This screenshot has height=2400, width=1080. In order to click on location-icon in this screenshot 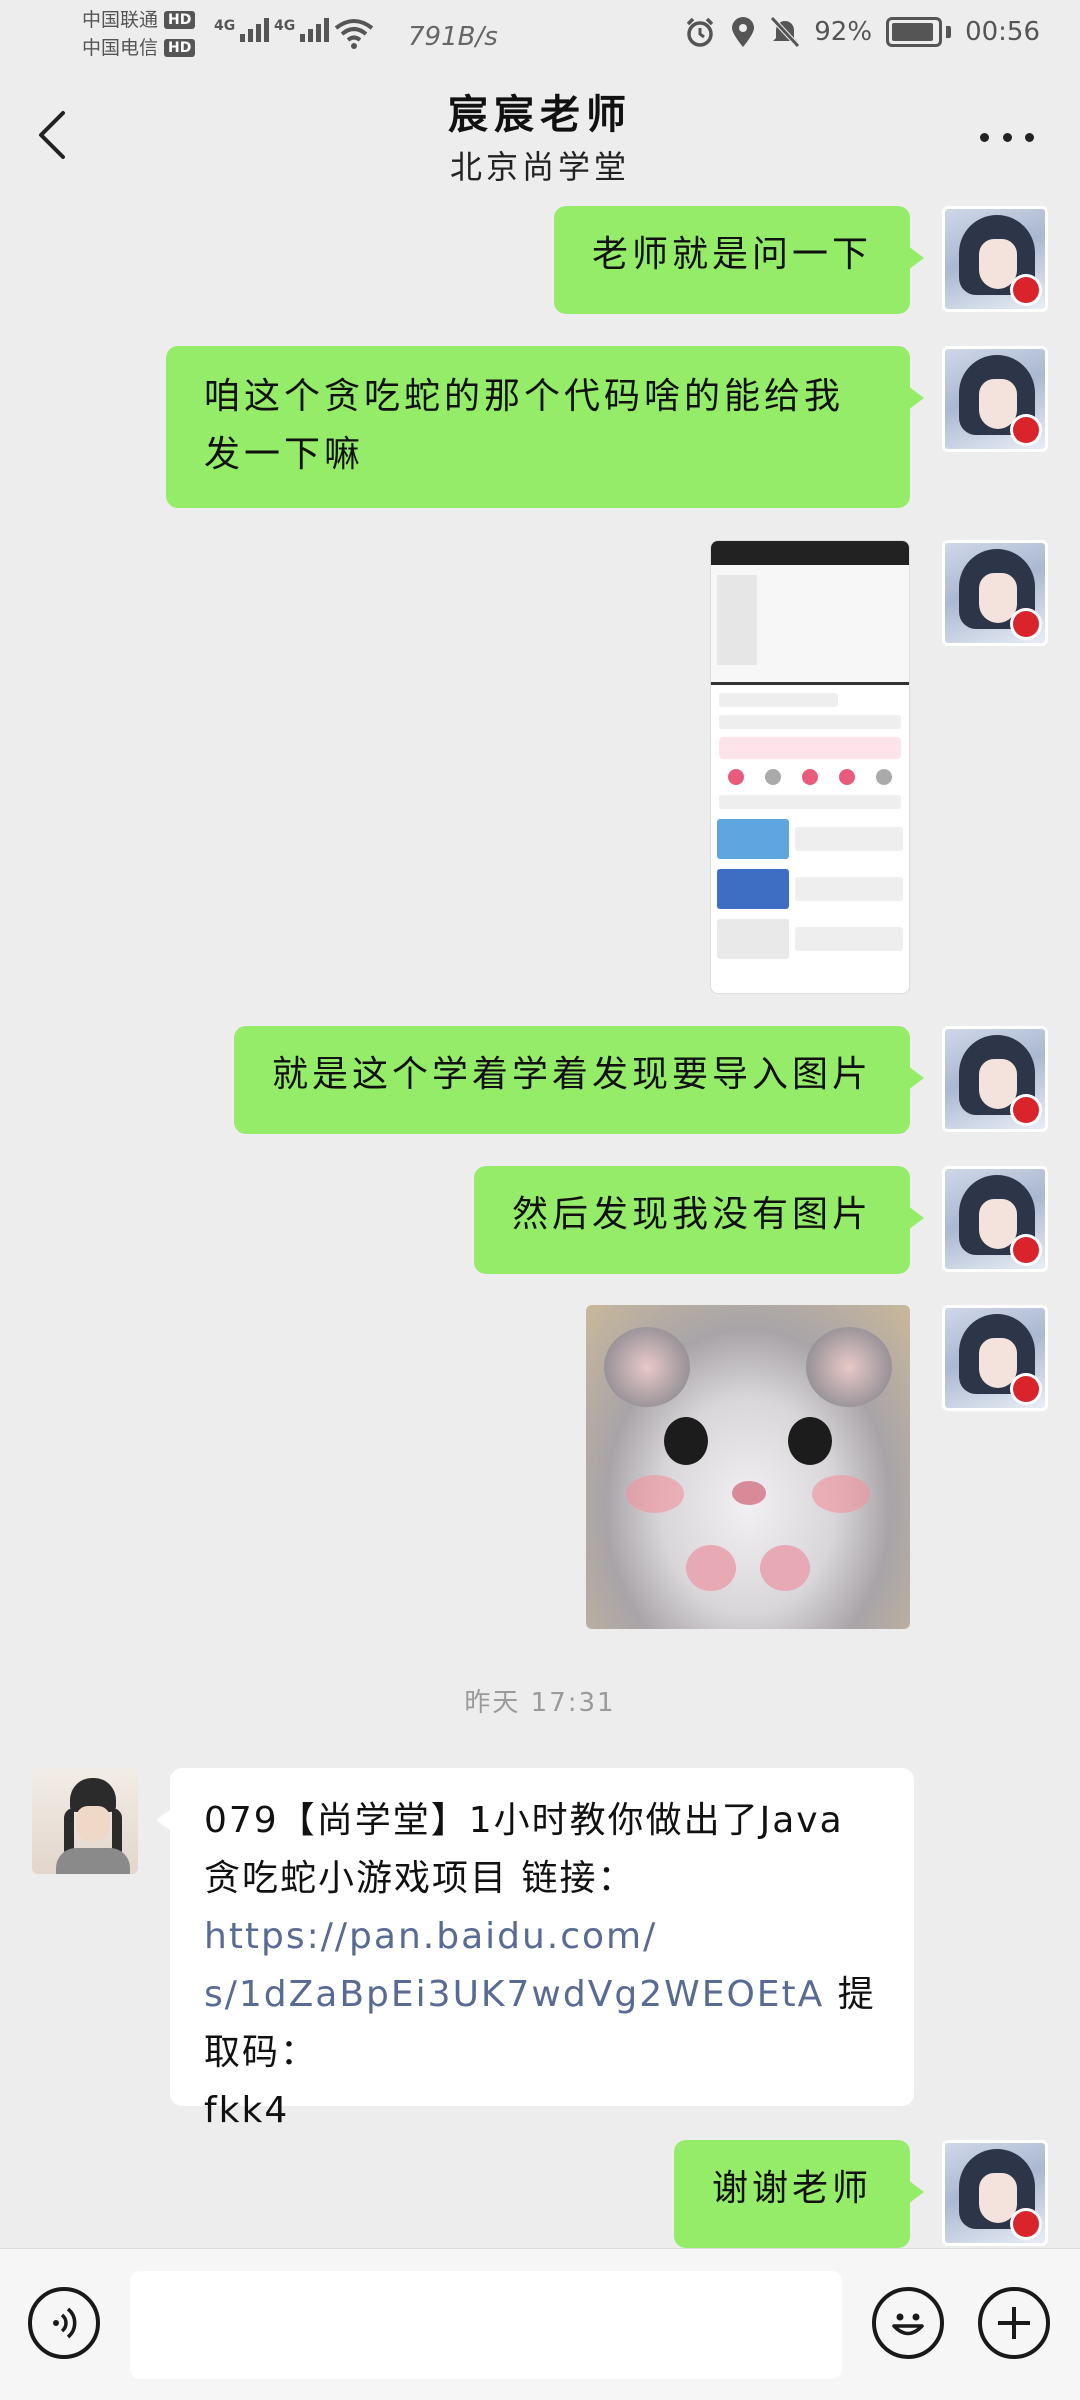, I will do `click(743, 32)`.